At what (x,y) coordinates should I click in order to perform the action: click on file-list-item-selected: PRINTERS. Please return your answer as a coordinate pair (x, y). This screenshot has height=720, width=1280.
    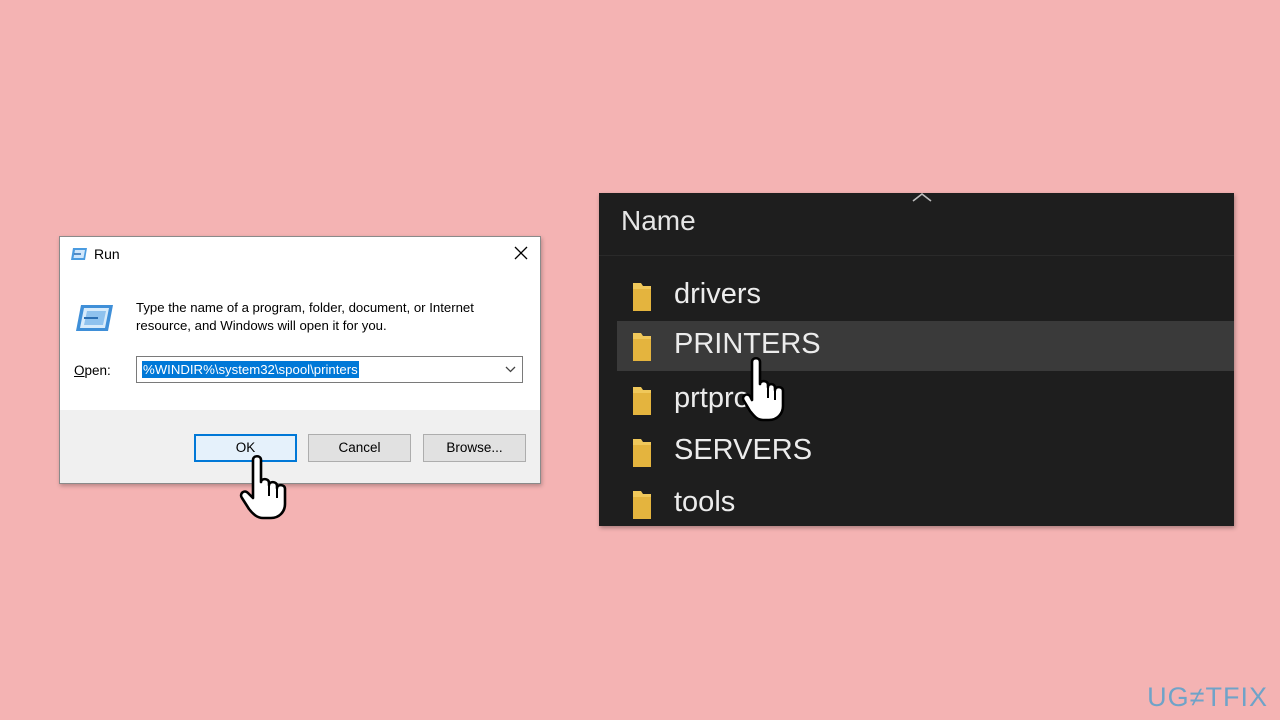
    Looking at the image, I should click on (925, 346).